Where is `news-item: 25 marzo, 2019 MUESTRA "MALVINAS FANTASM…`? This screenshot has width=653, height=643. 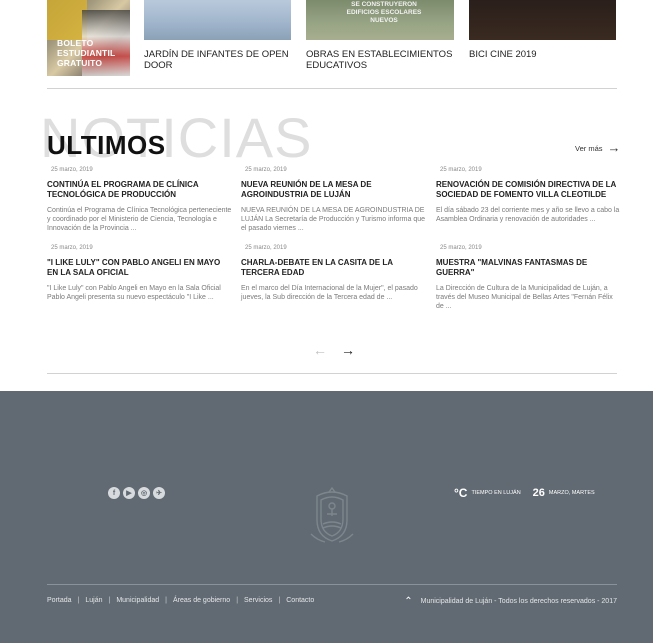 news-item: 25 marzo, 2019 MUESTRA "MALVINAS FANTASM… is located at coordinates (528, 278).